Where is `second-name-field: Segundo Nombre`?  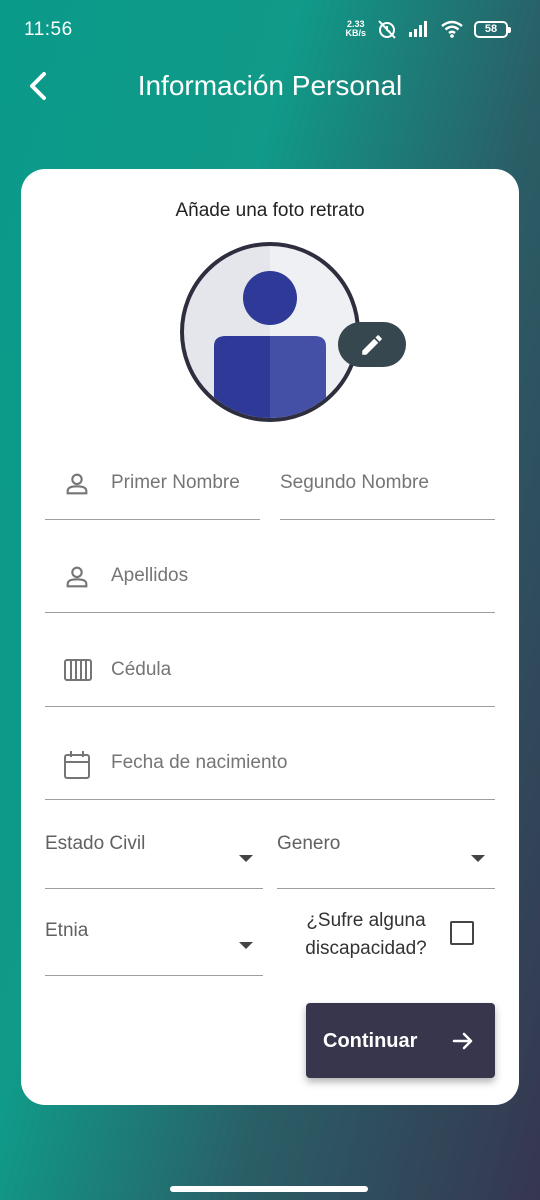 second-name-field: Segundo Nombre is located at coordinates (387, 488).